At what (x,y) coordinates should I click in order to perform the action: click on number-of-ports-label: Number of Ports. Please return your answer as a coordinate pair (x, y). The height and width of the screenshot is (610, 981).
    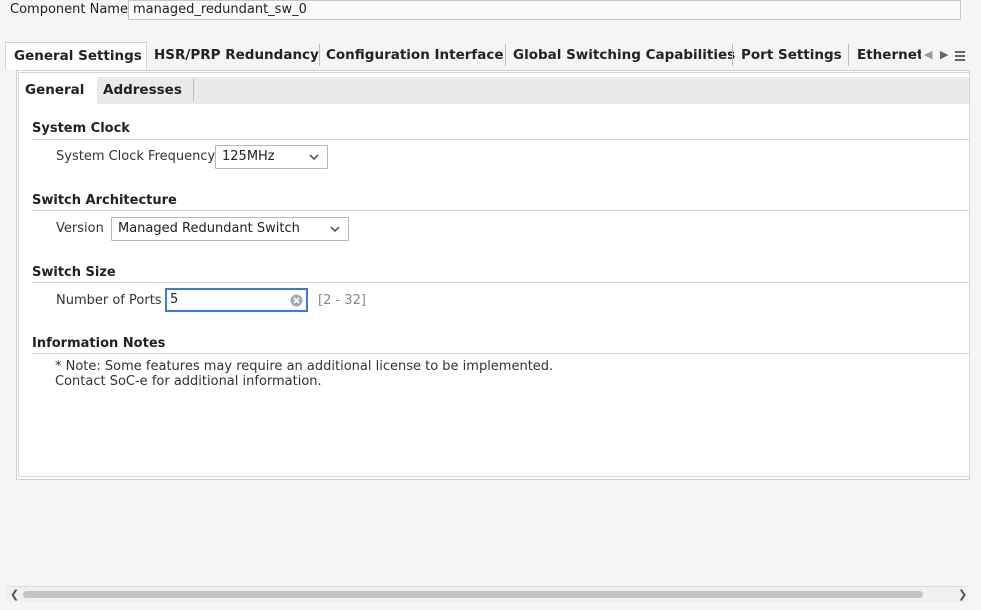
    Looking at the image, I should click on (109, 300).